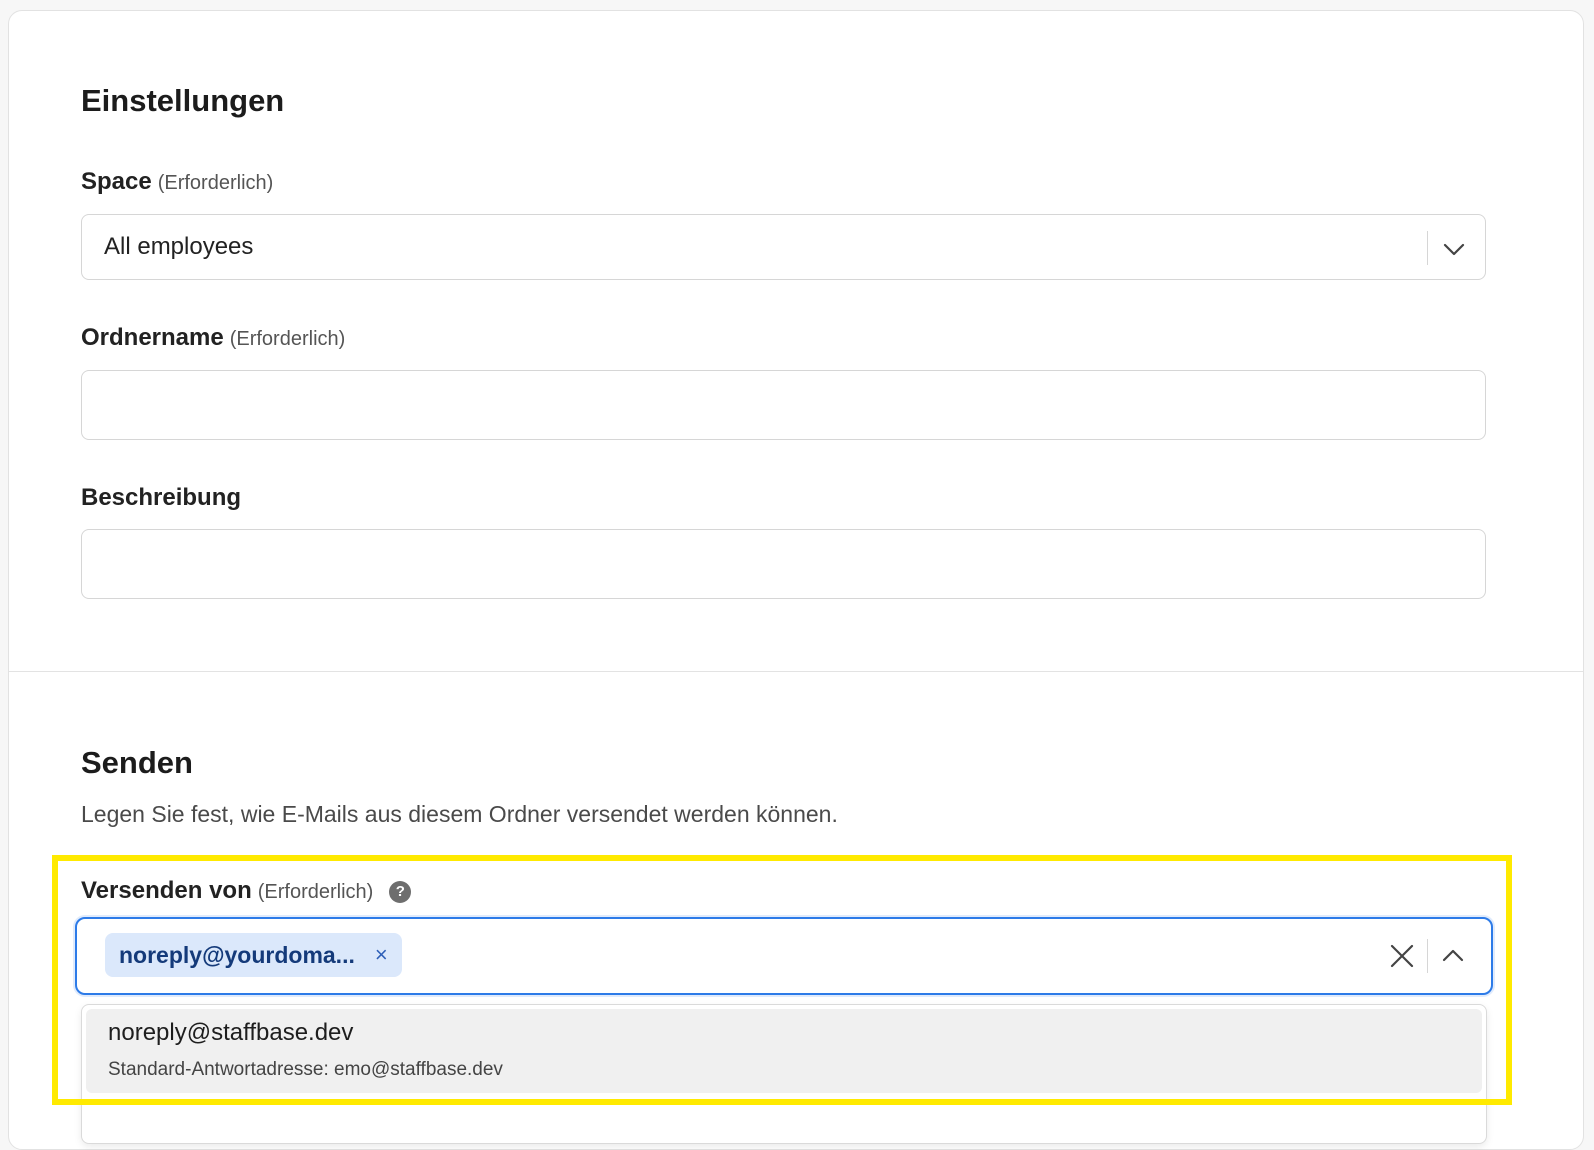  Describe the element at coordinates (315, 892) in the screenshot. I see `send-from-required-hint: (Erforderlich)` at that location.